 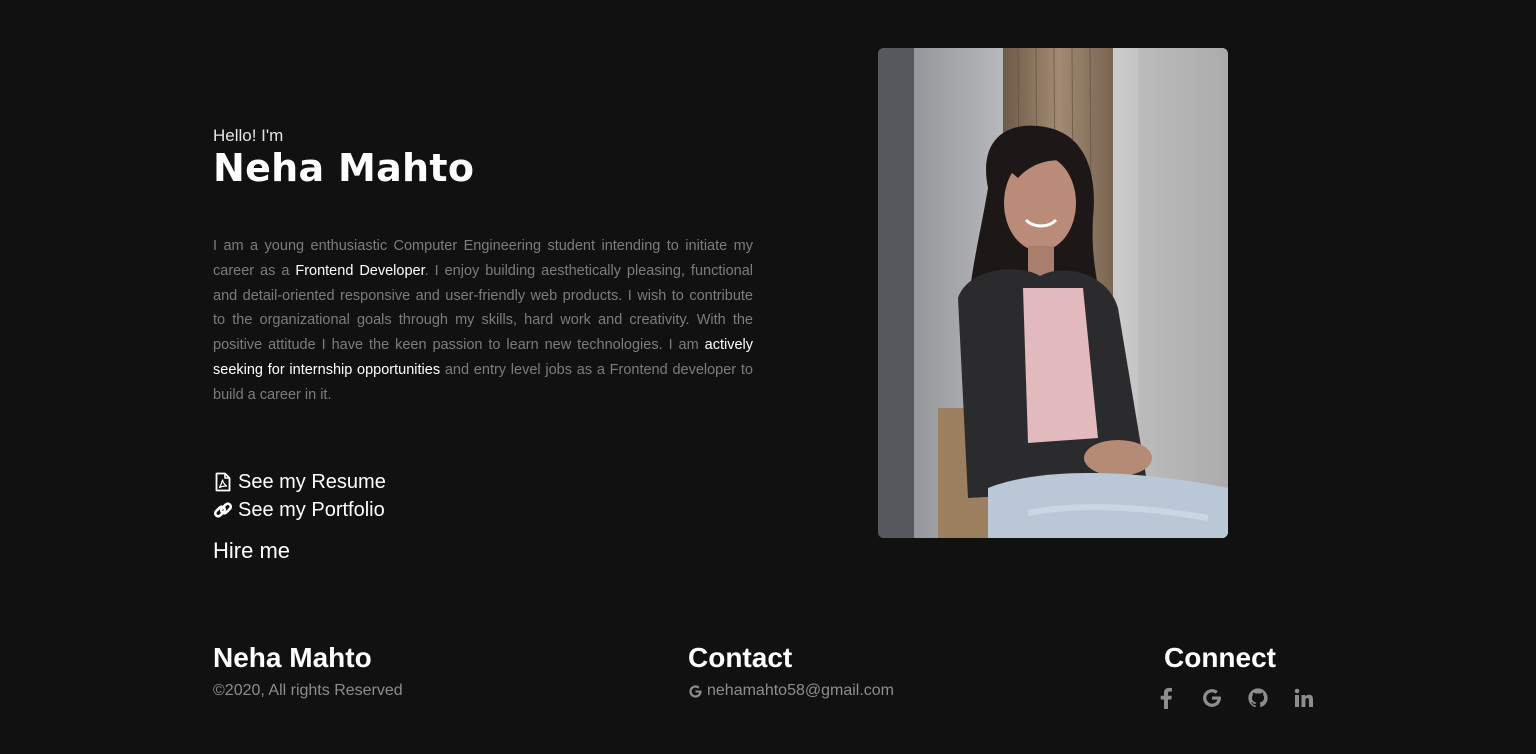 I want to click on see-portfolio-label: See my Portfolio, so click(x=311, y=509).